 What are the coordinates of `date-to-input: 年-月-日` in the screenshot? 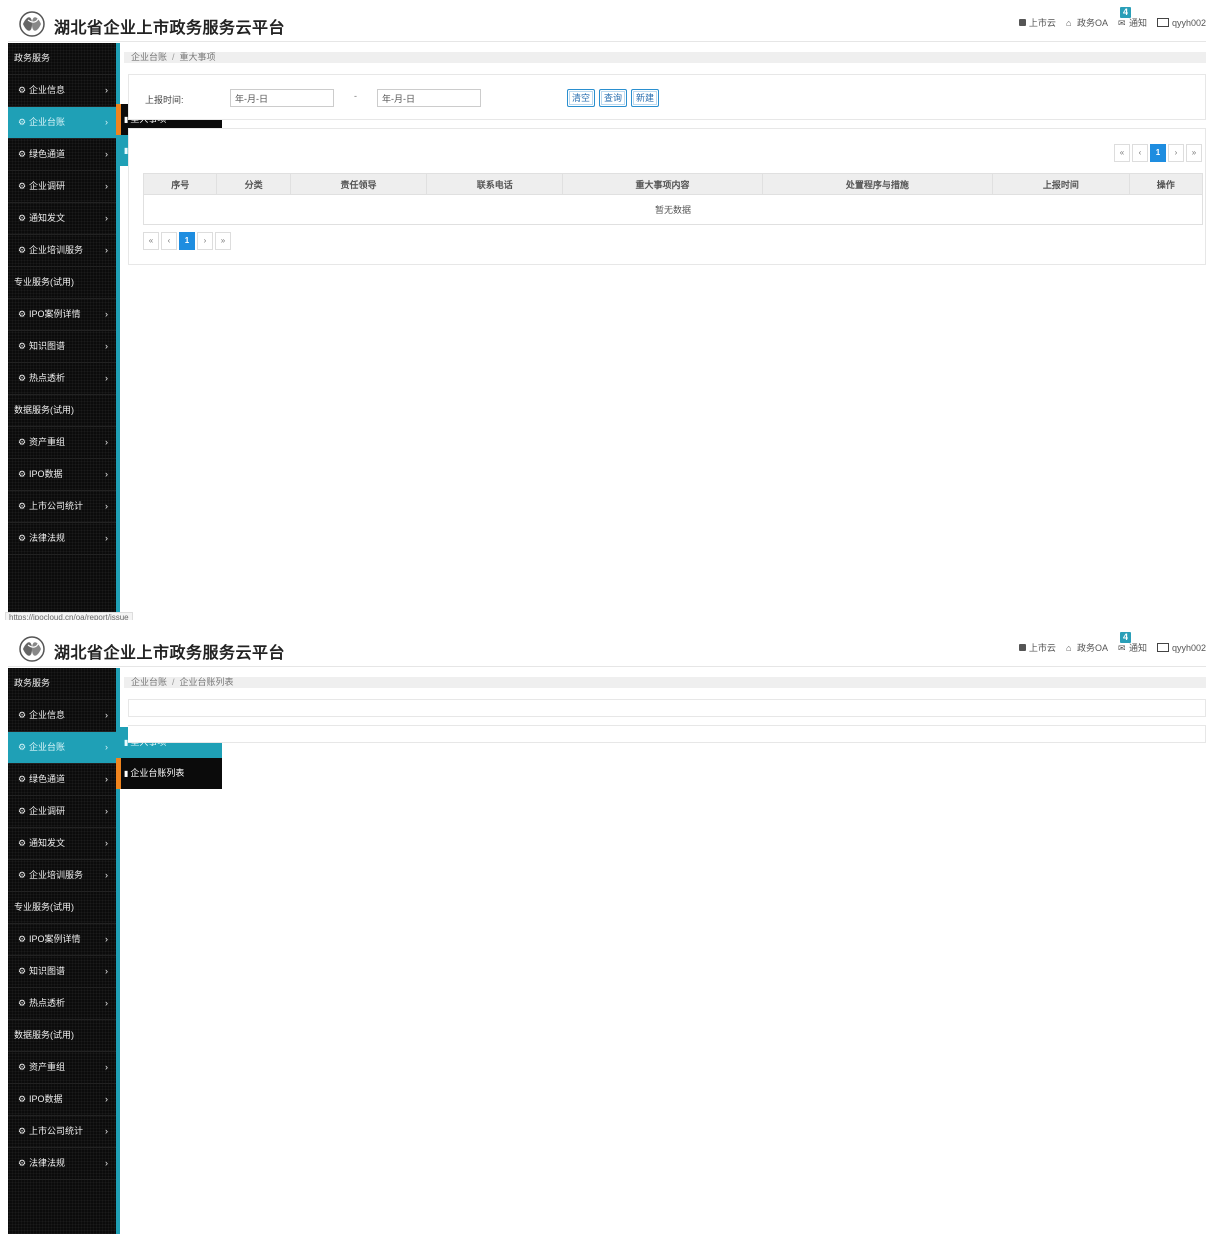 It's located at (429, 98).